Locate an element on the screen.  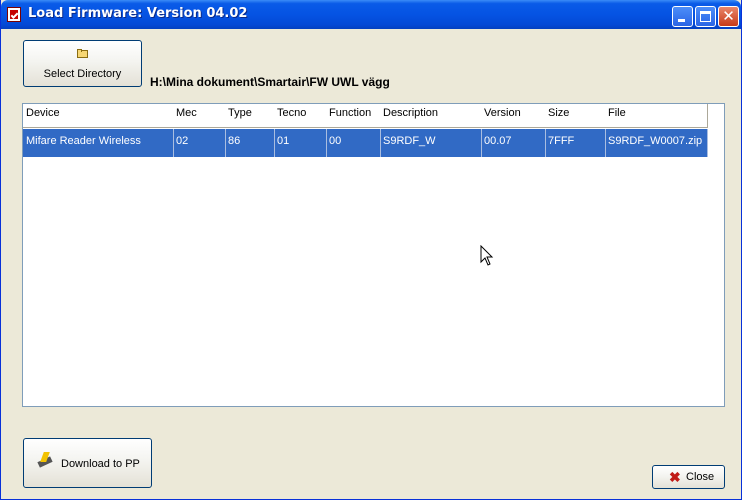
cell-type: 86 is located at coordinates (250, 143).